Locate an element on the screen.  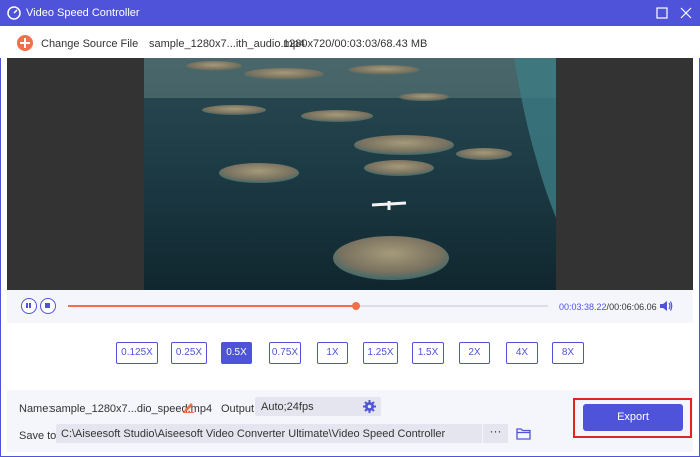
pause-icon is located at coordinates (29, 306).